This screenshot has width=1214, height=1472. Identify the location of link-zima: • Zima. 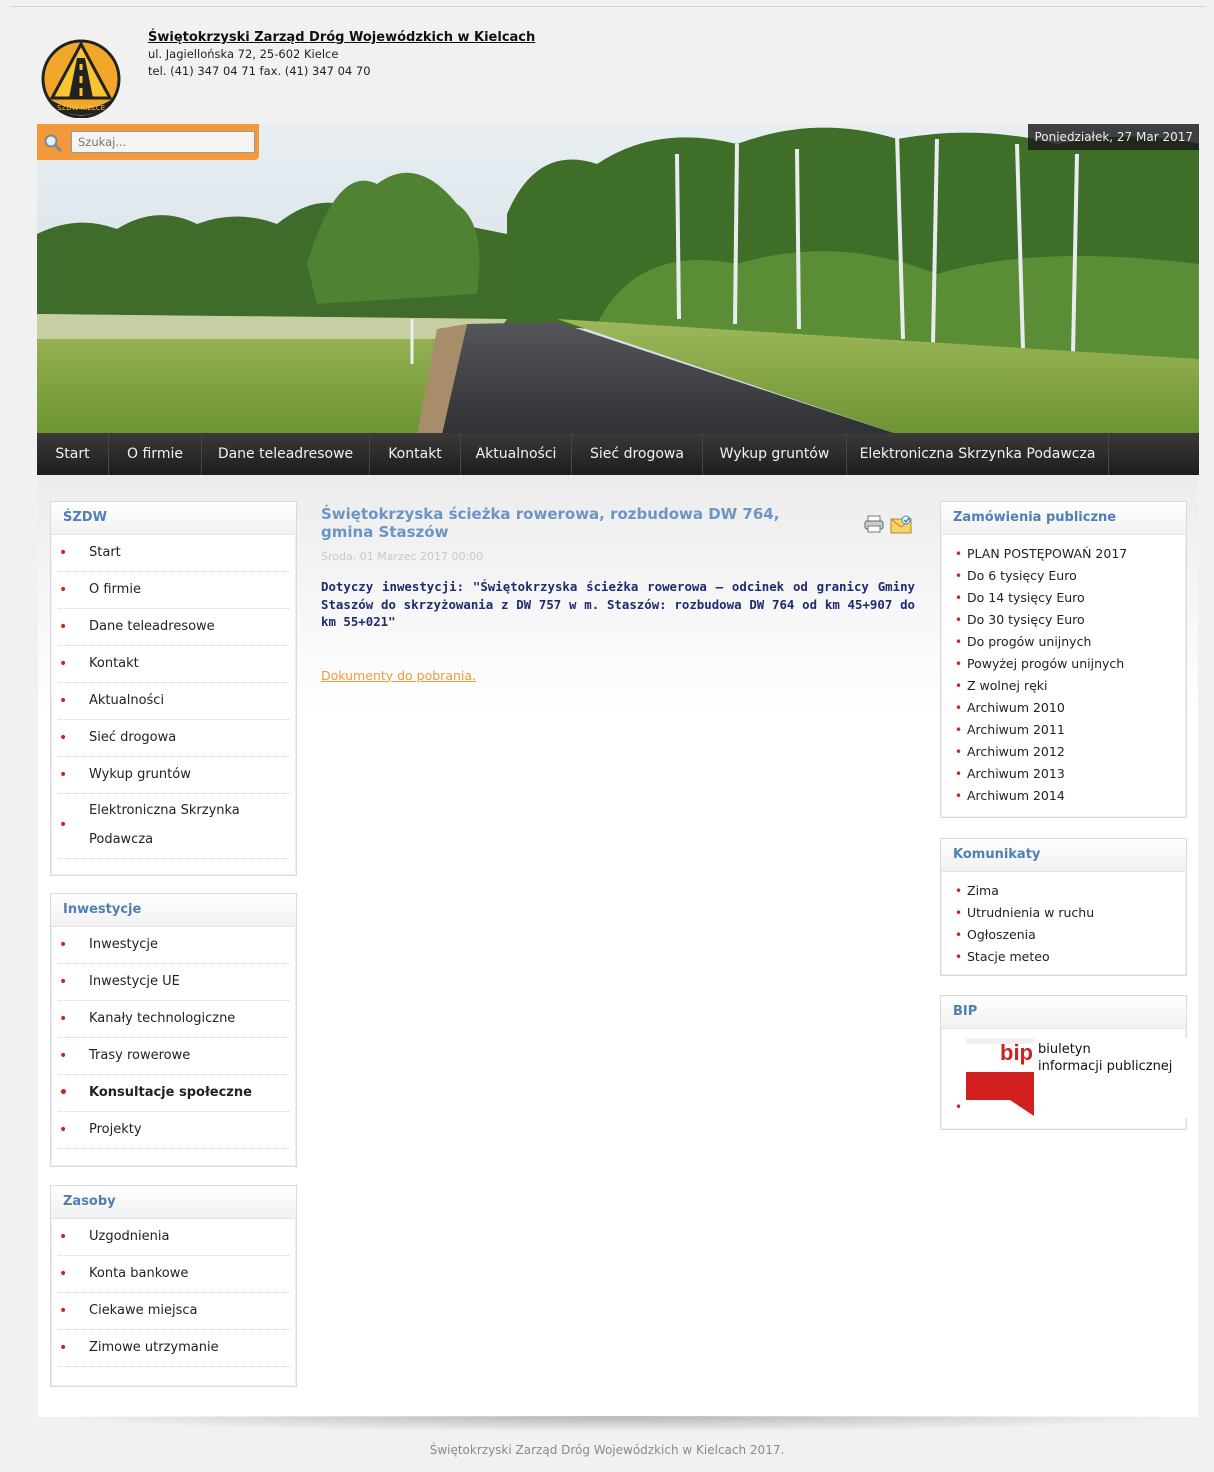
(1070, 891).